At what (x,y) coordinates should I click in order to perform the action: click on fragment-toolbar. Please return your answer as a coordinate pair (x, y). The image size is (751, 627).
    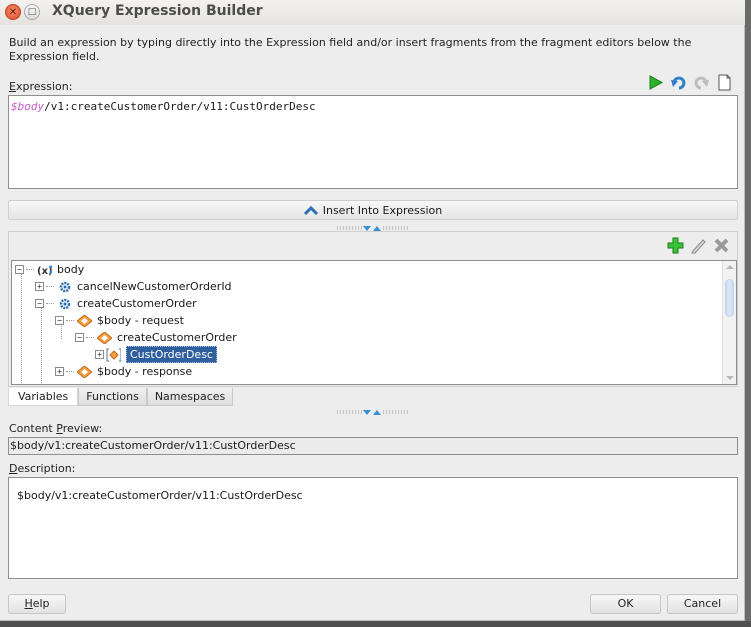
    Looking at the image, I should click on (698, 245).